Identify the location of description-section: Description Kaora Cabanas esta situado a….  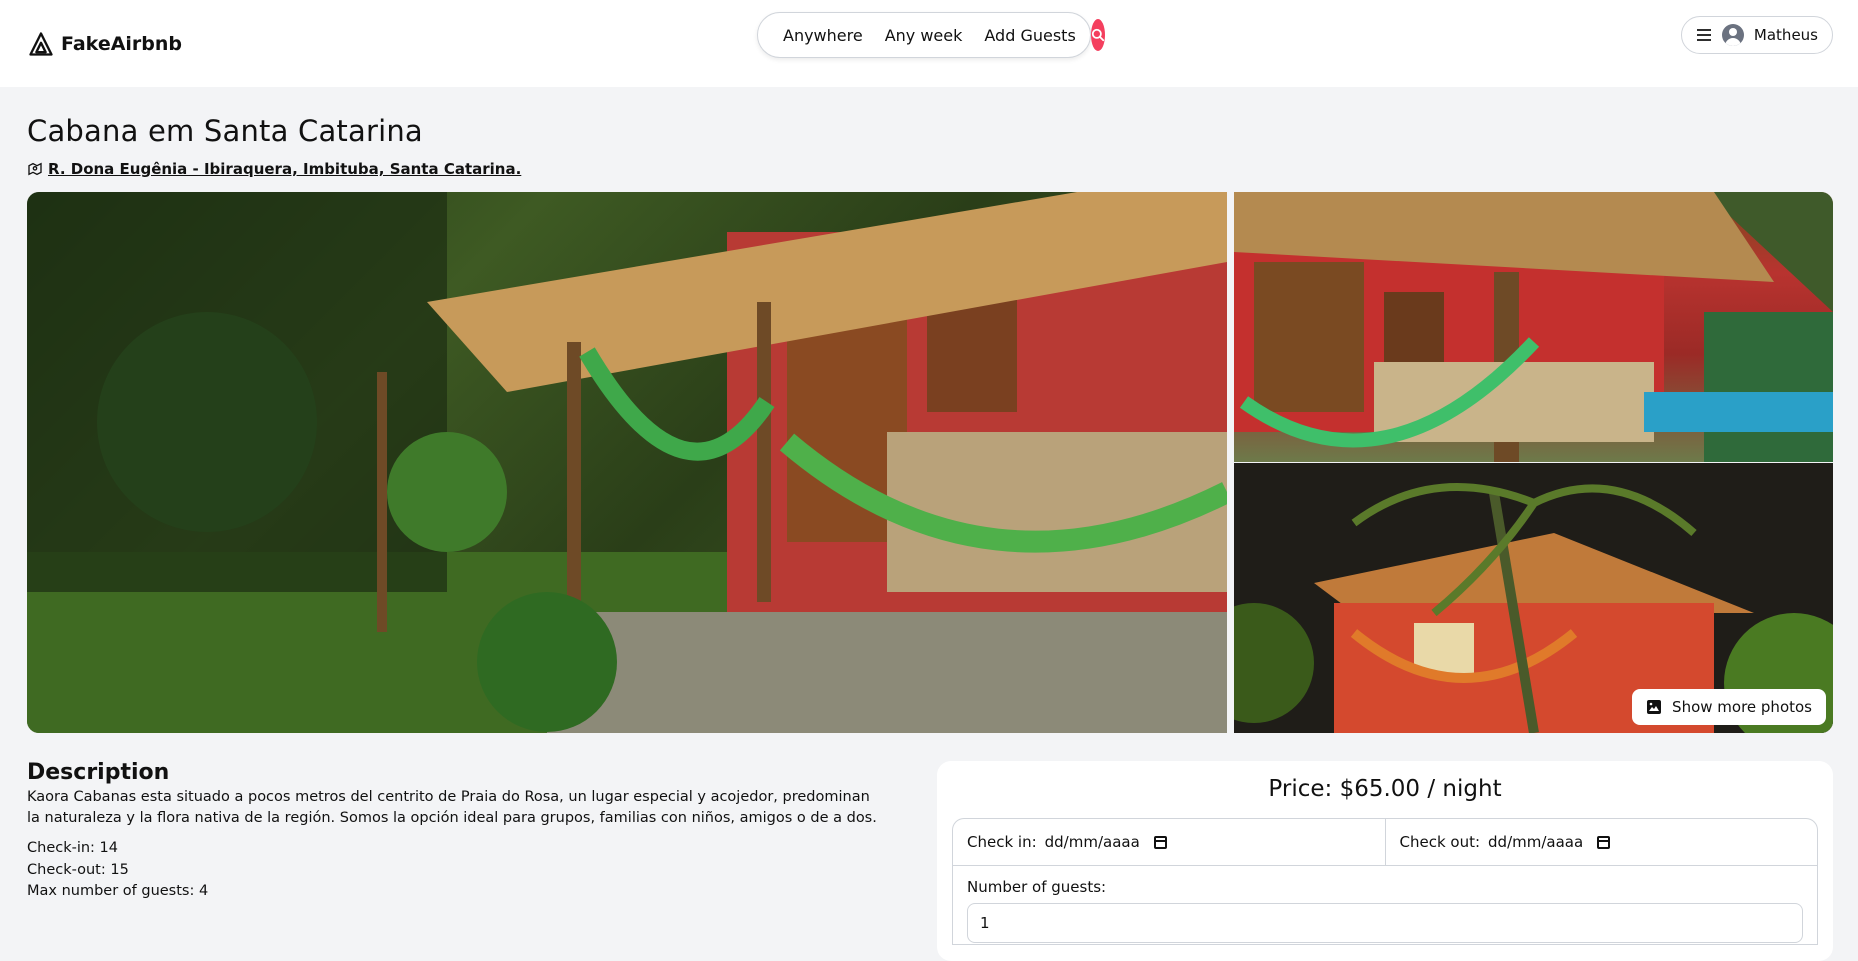
(457, 831).